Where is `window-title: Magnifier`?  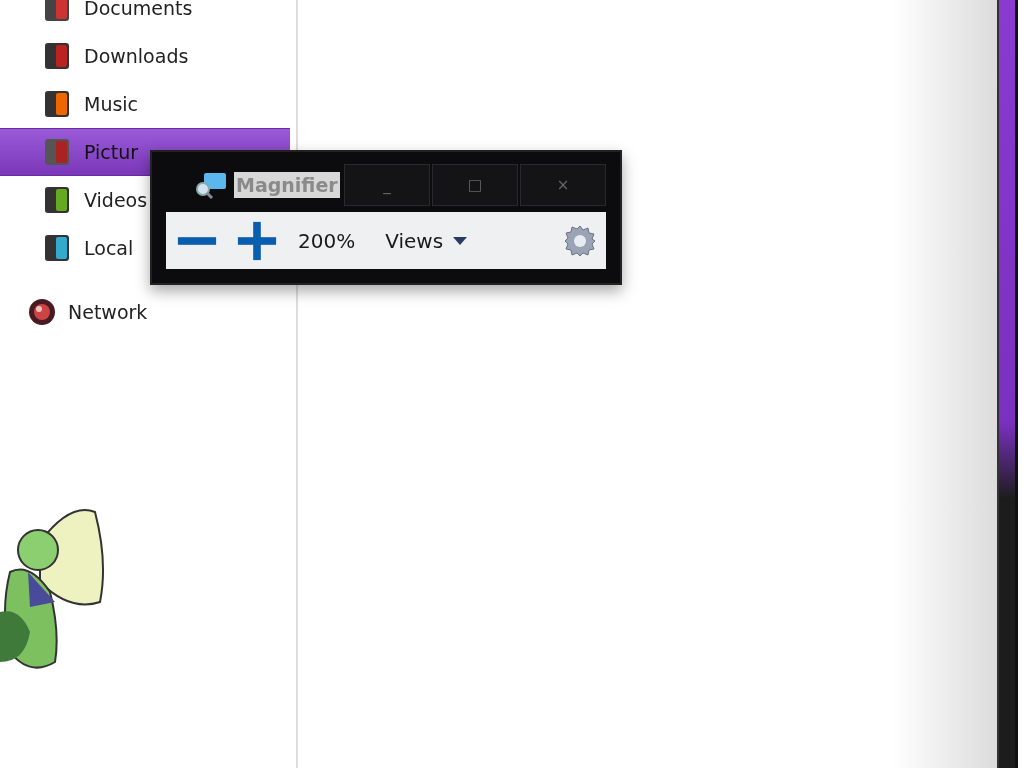
window-title: Magnifier is located at coordinates (287, 185).